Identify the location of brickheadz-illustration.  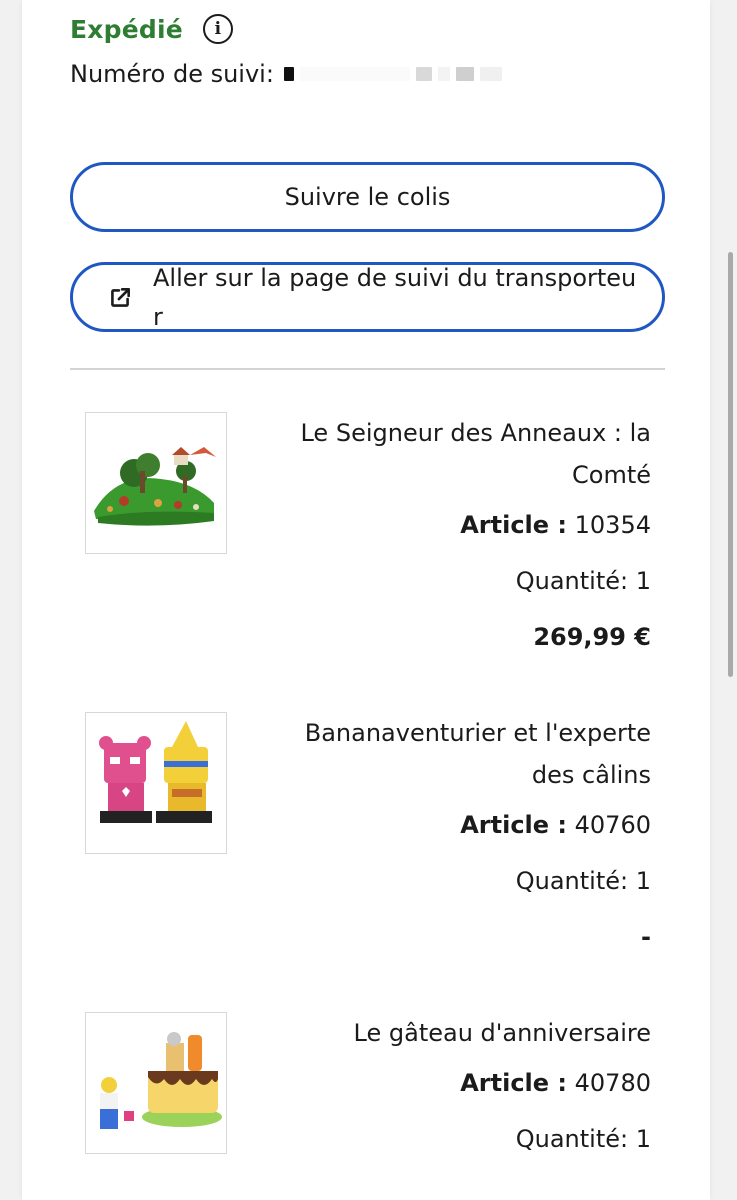
(156, 783).